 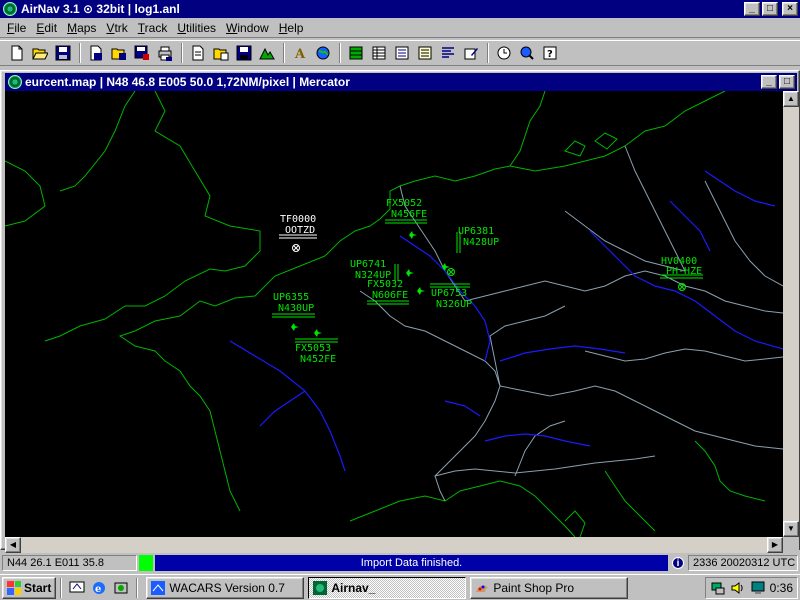 What do you see at coordinates (196, 28) in the screenshot?
I see `menu-utilities: Utilities` at bounding box center [196, 28].